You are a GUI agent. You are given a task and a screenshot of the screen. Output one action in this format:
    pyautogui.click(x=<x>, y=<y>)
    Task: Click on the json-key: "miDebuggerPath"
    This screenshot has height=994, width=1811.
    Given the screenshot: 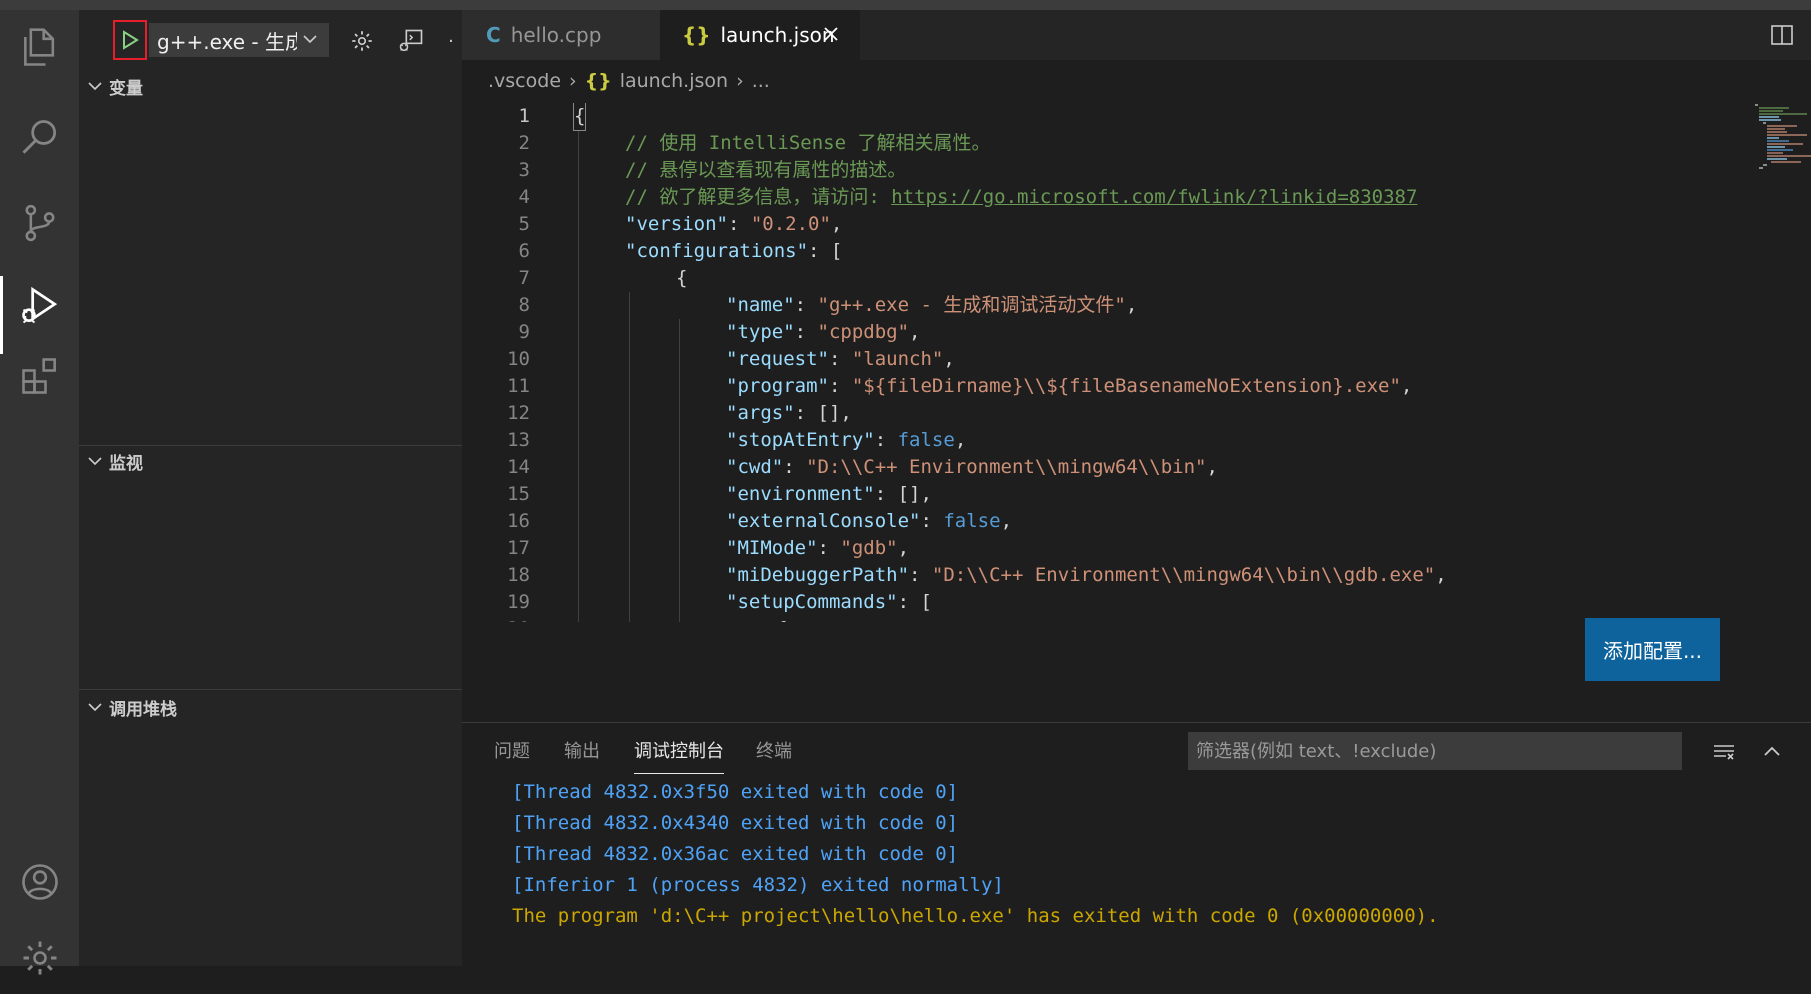 What is the action you would take?
    pyautogui.click(x=818, y=575)
    